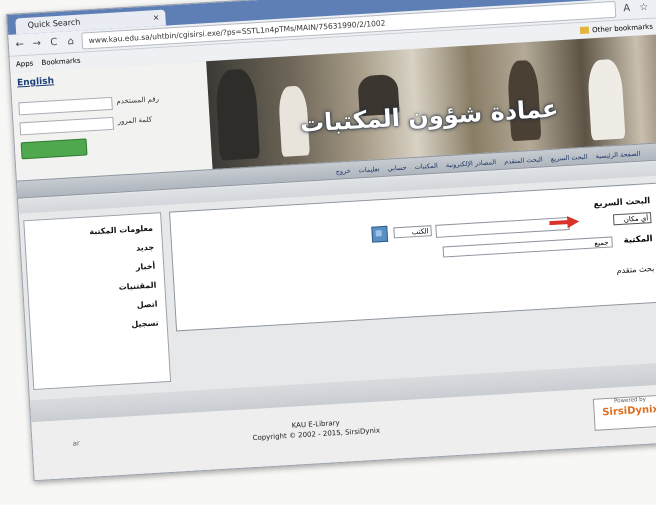 Image resolution: width=656 pixels, height=505 pixels. I want to click on material-type-select: الكتب, so click(412, 232).